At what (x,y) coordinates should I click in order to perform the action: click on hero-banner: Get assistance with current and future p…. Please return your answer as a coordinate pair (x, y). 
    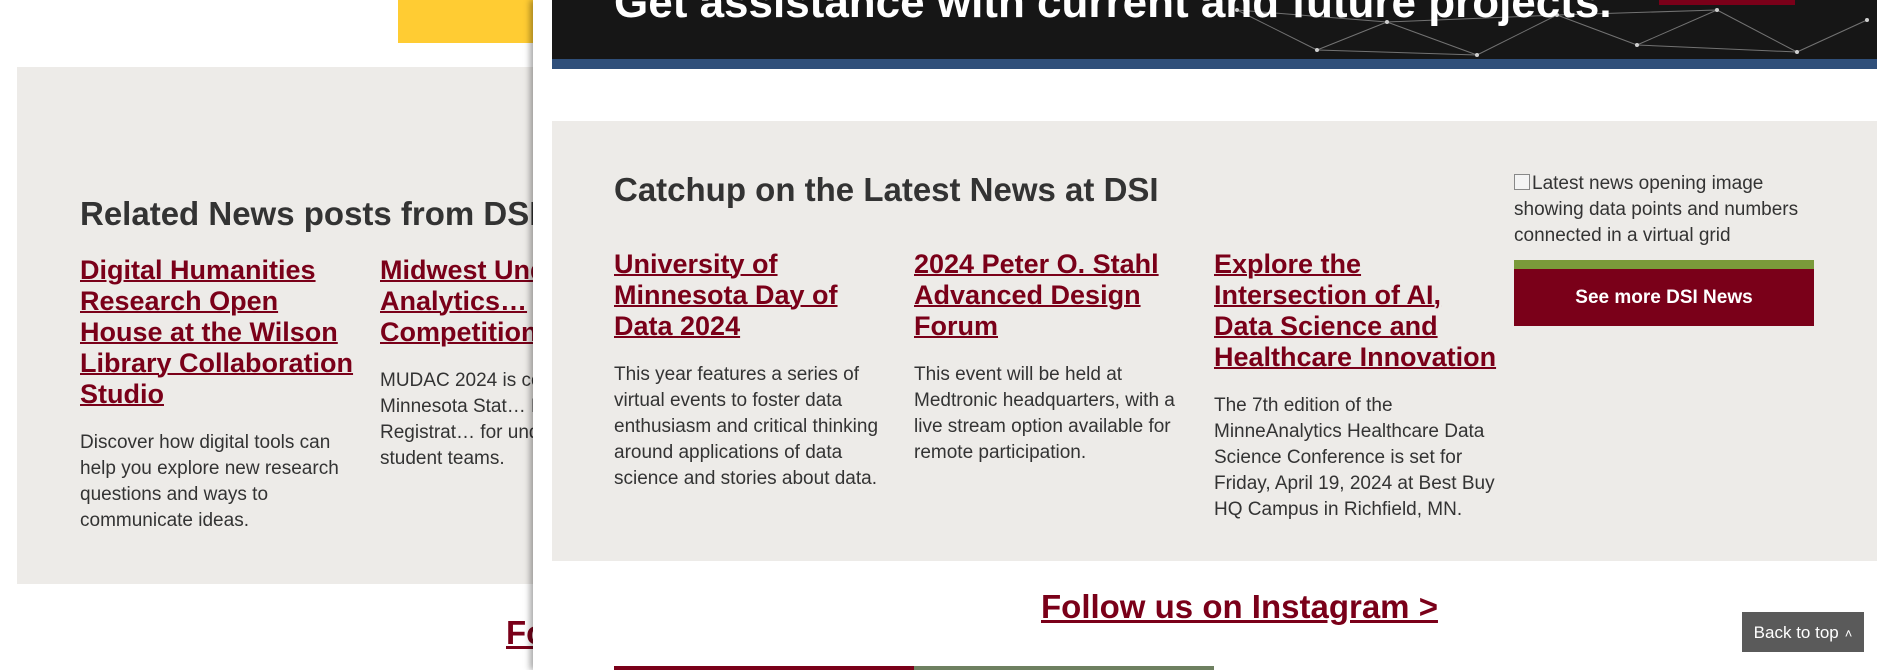
    Looking at the image, I should click on (1214, 29).